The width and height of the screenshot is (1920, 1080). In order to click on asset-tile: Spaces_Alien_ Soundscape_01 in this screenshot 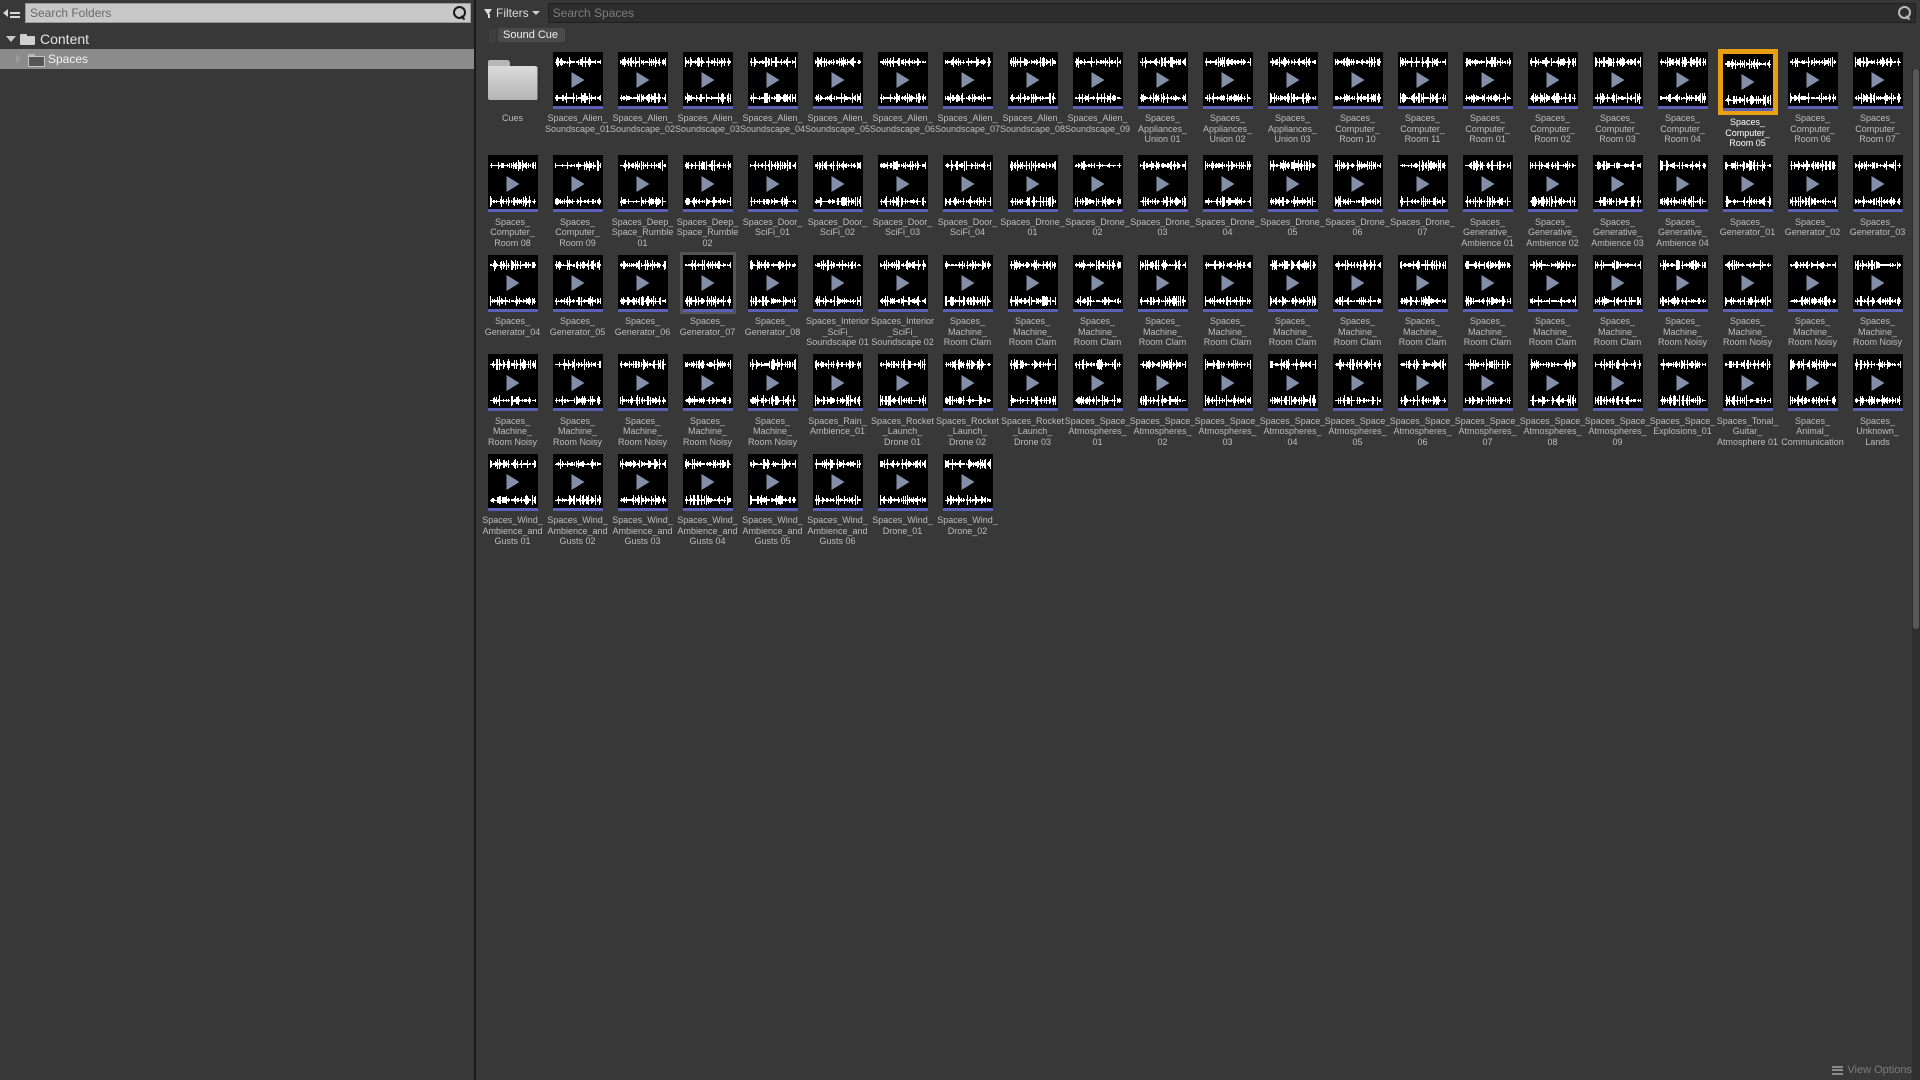, I will do `click(577, 99)`.